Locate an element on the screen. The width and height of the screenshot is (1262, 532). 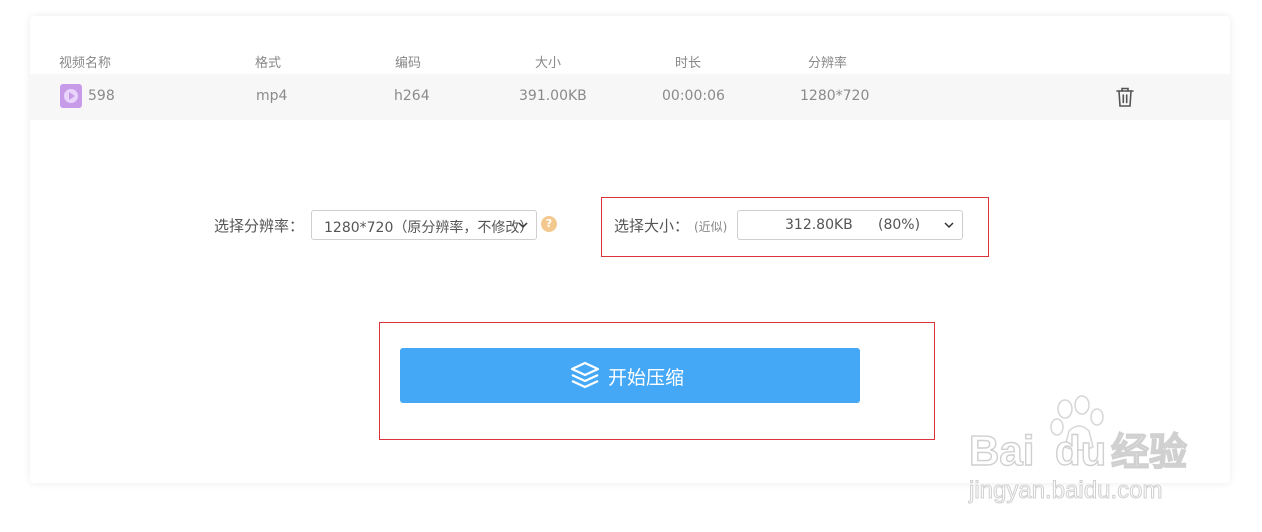
resolution-label: 选择分辨率： is located at coordinates (259, 226).